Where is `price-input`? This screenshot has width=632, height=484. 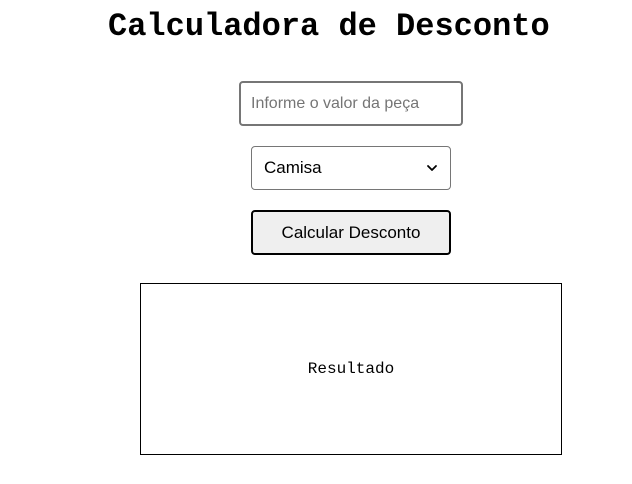
price-input is located at coordinates (351, 103).